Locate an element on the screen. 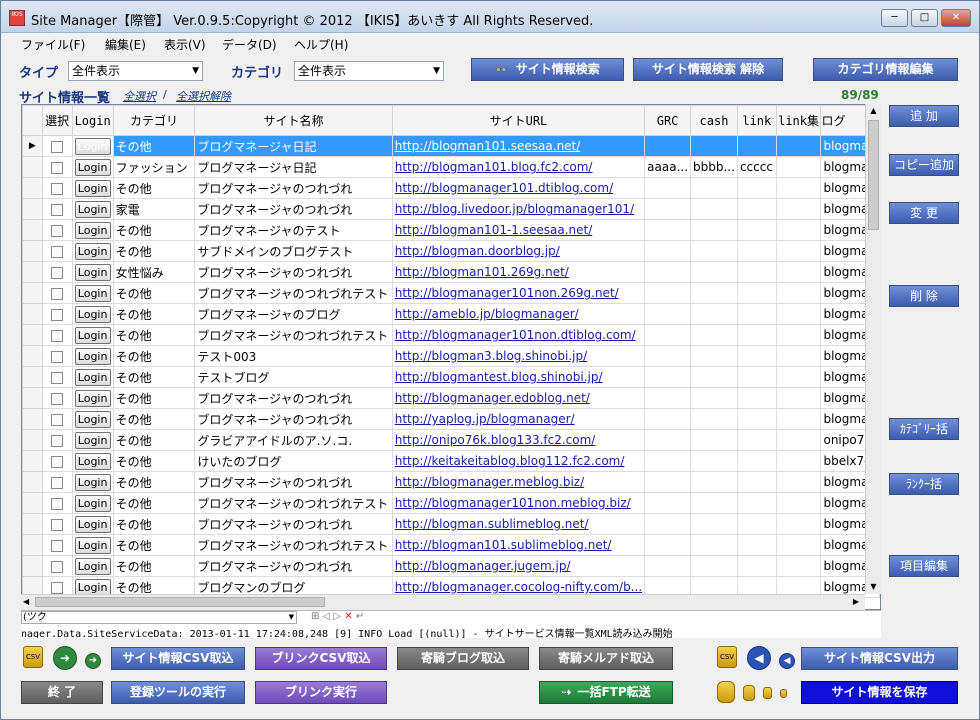  site-url-link: http://blogmantest.blog.shinobi.jp/ is located at coordinates (499, 377).